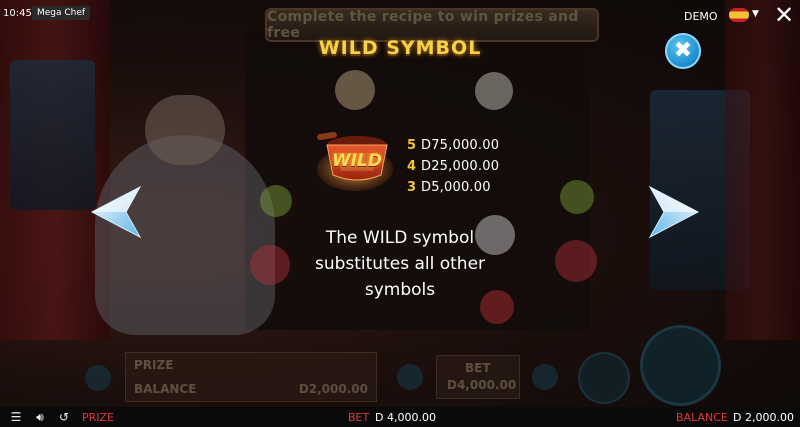  I want to click on bet-minus-bg, so click(410, 377).